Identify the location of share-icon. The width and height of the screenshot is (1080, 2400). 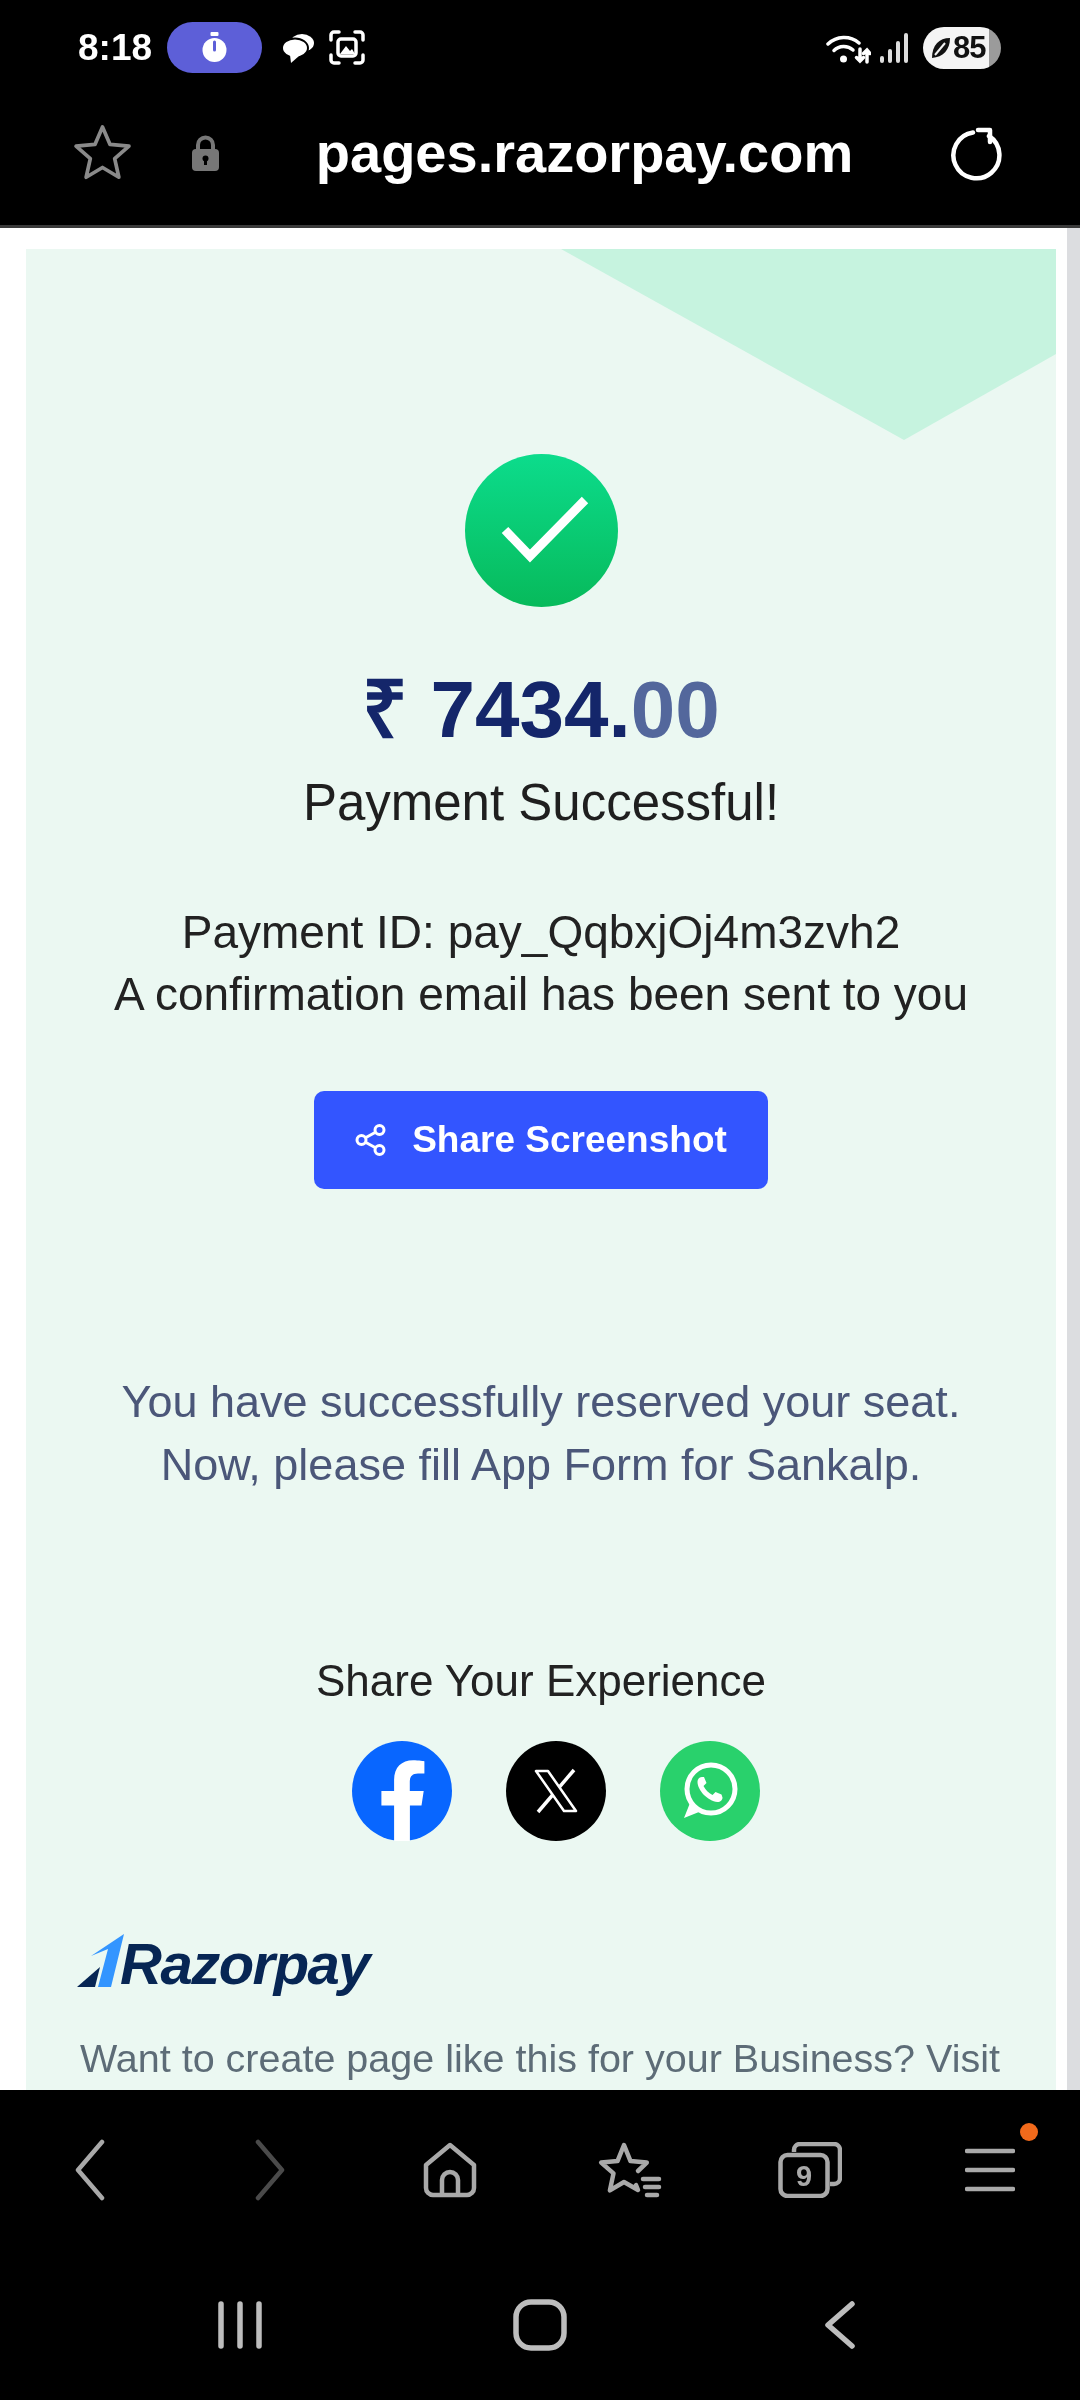
(371, 1140).